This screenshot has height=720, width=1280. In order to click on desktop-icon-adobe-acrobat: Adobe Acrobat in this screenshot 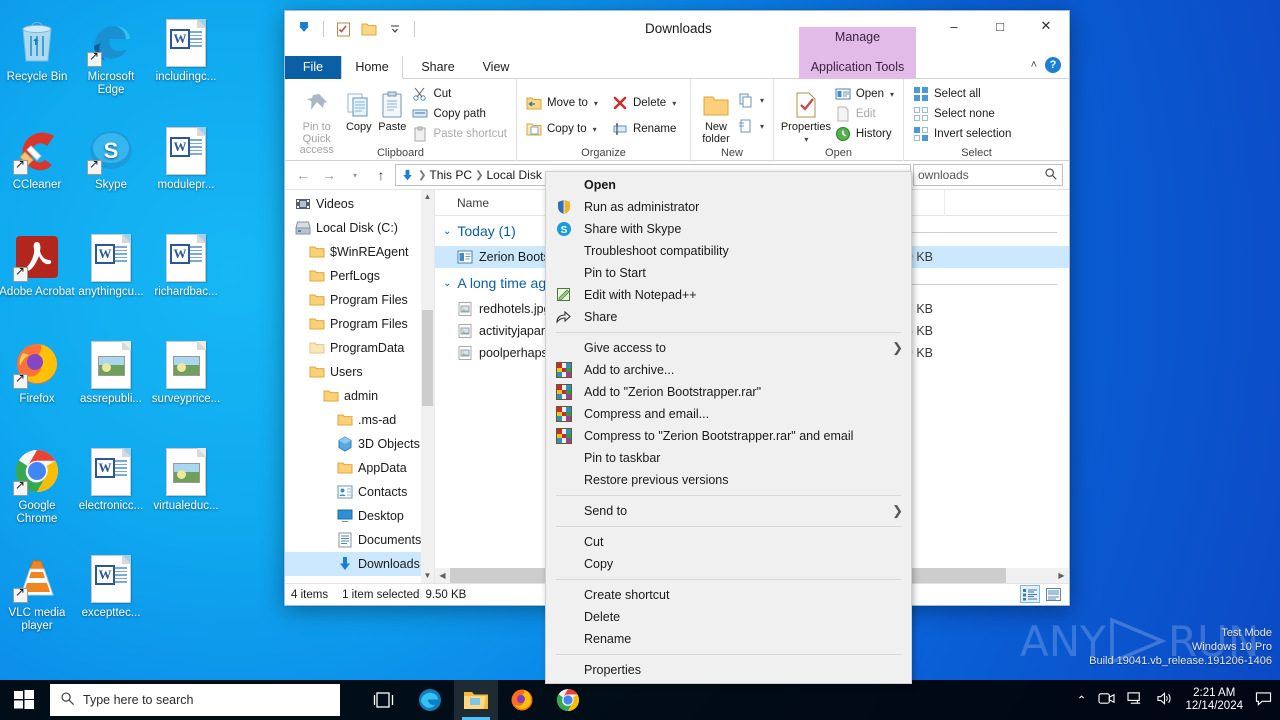, I will do `click(37, 266)`.